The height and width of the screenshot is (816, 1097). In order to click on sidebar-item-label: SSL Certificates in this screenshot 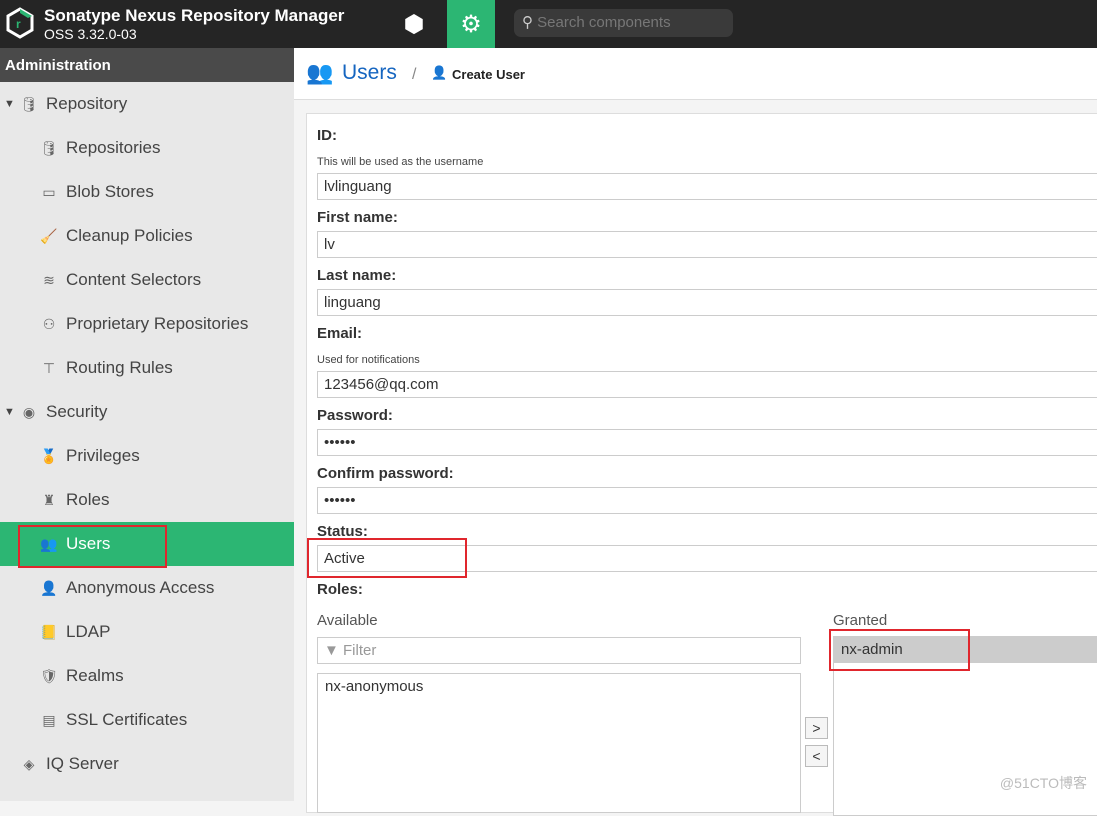, I will do `click(127, 719)`.